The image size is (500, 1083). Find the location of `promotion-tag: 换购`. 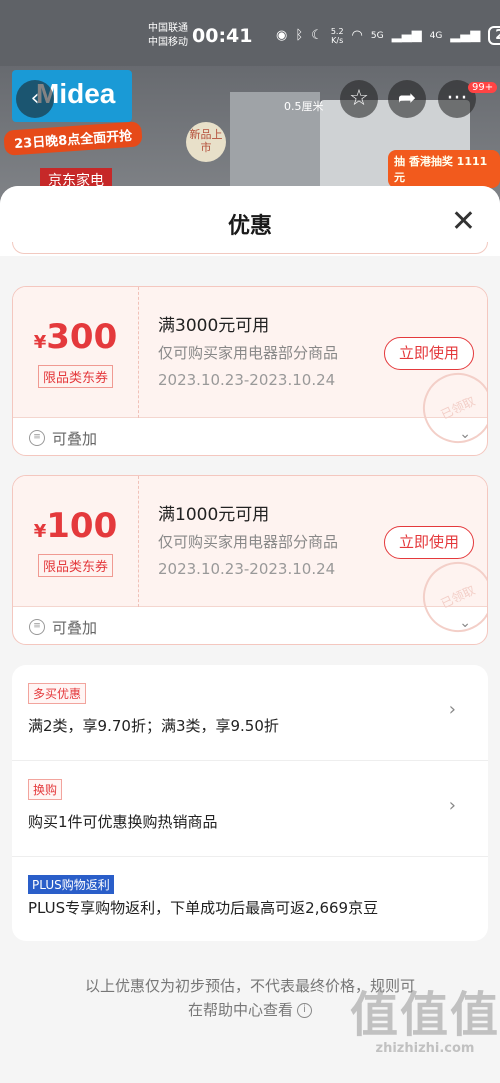

promotion-tag: 换购 is located at coordinates (45, 789).